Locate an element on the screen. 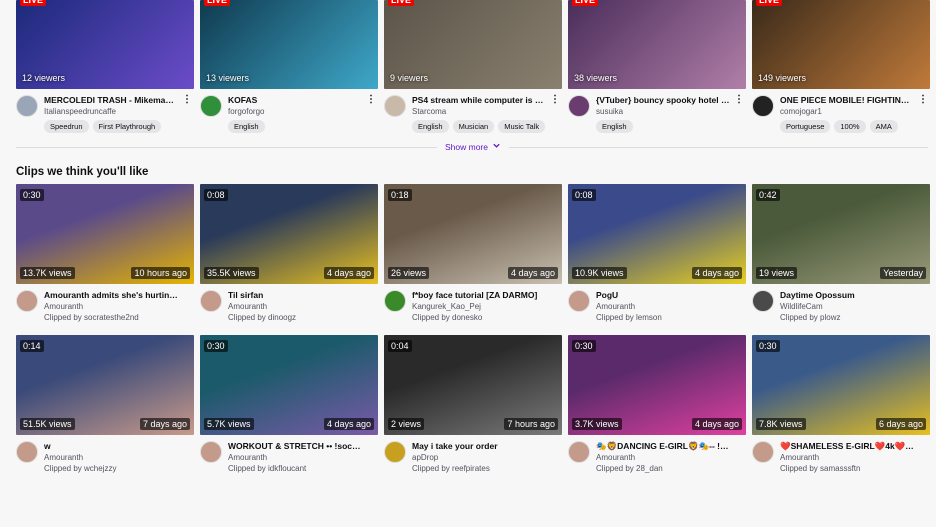  clip-thumbnail: 0:08 35.5K views 4 days ago is located at coordinates (289, 234).